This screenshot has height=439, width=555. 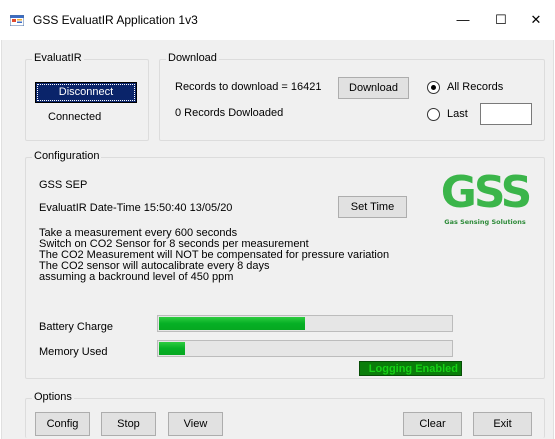 What do you see at coordinates (136, 208) in the screenshot?
I see `device-datetime: EvaluatIR Date-Time 15:50:40 13/05/20` at bounding box center [136, 208].